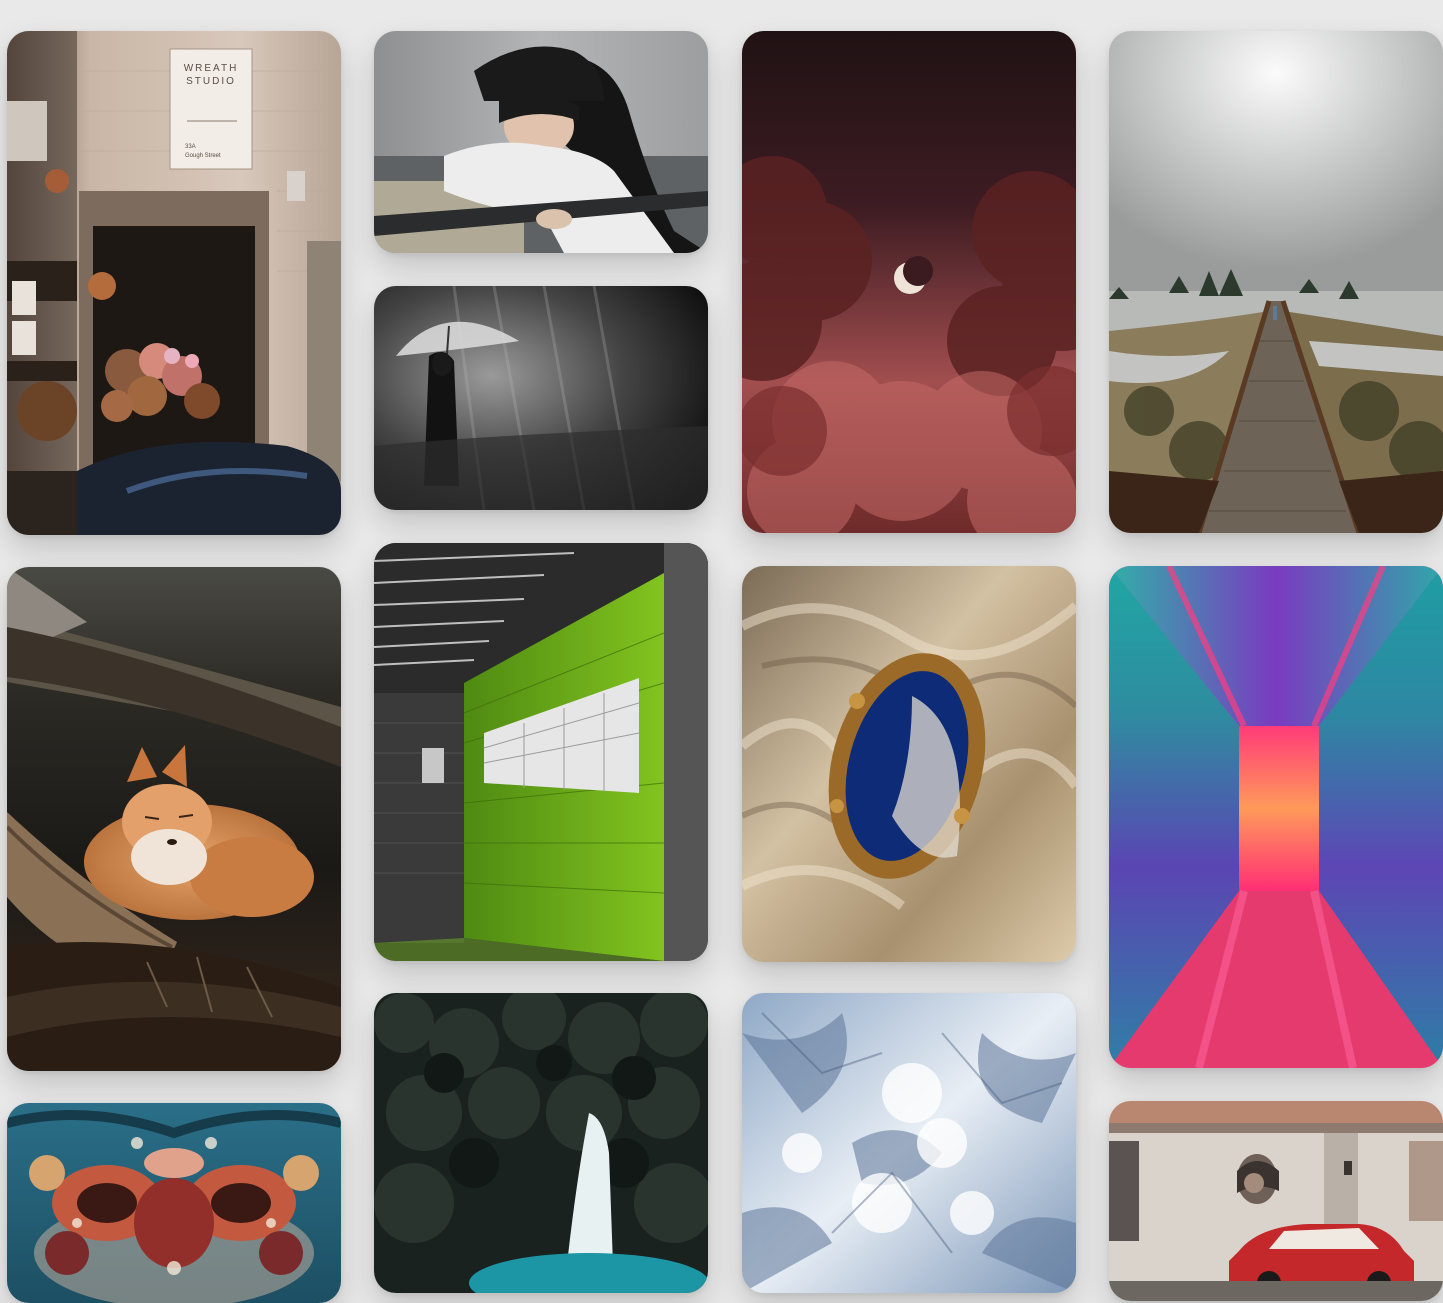 Image resolution: width=1443 pixels, height=1303 pixels. I want to click on flower-shop-image: WREATH STUDIO 33A Gough Street, so click(174, 283).